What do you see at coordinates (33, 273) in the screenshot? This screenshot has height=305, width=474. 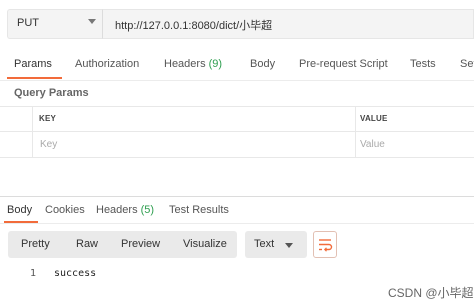 I see `line-number: 1` at bounding box center [33, 273].